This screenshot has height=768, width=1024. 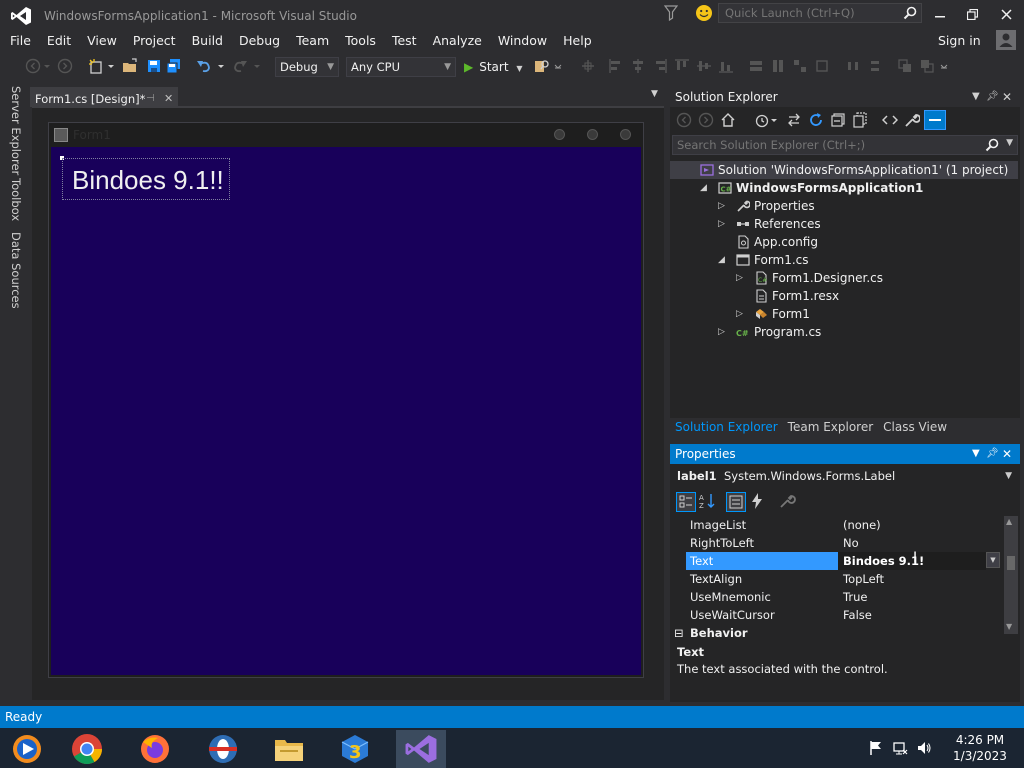 I want to click on align-middles-icon, so click(x=704, y=66).